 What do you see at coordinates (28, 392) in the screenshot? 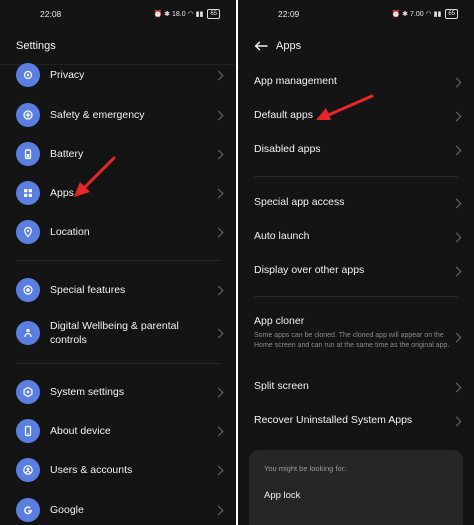
I see `system-settings-icon` at bounding box center [28, 392].